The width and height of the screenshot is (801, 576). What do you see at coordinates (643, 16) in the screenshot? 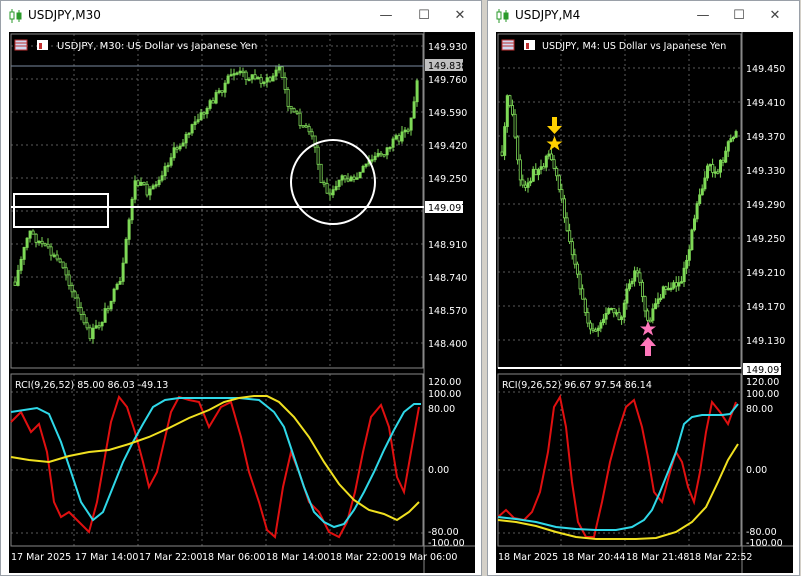
I see `title-bar: USDJPY,M4 — ☐ ✕` at bounding box center [643, 16].